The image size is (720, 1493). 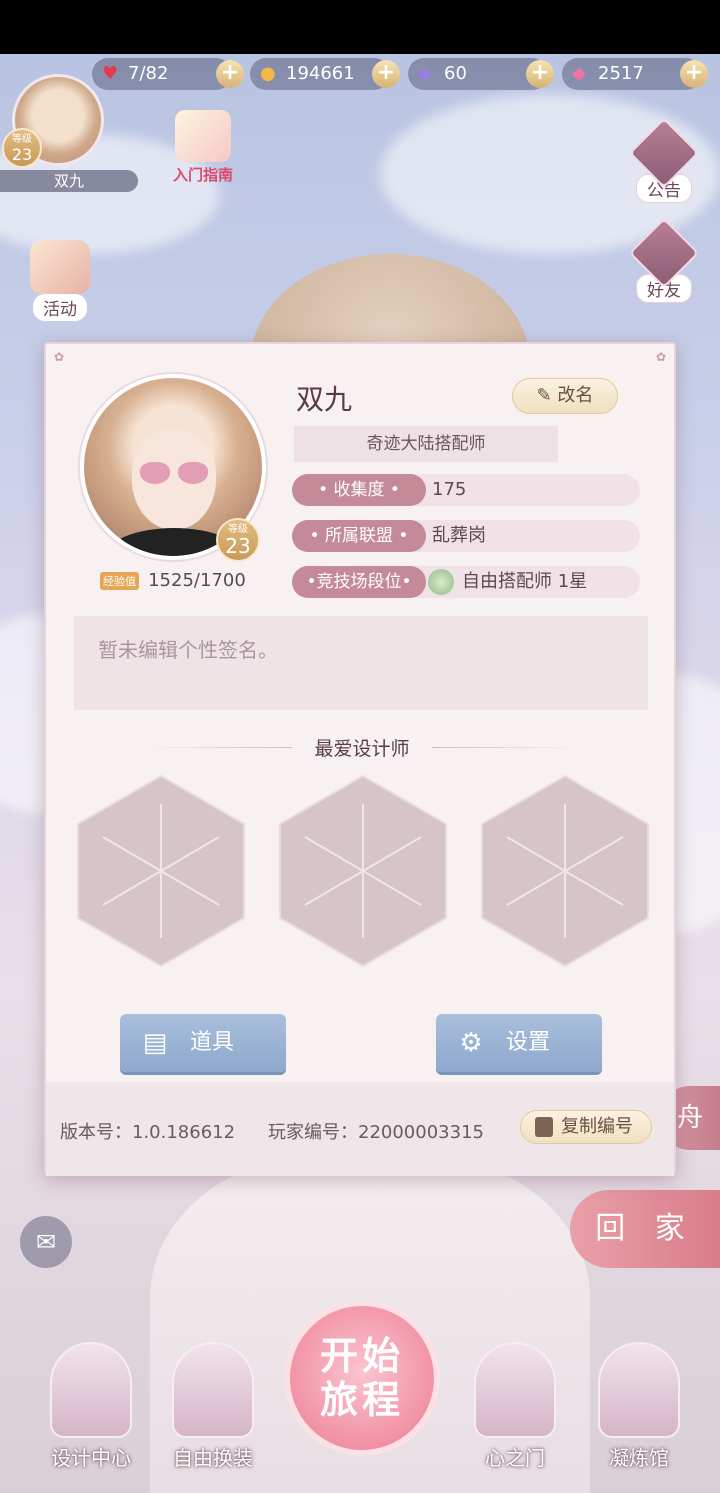 I want to click on alliance-row: • 所属联盟 • 乱葬岗, so click(x=466, y=536).